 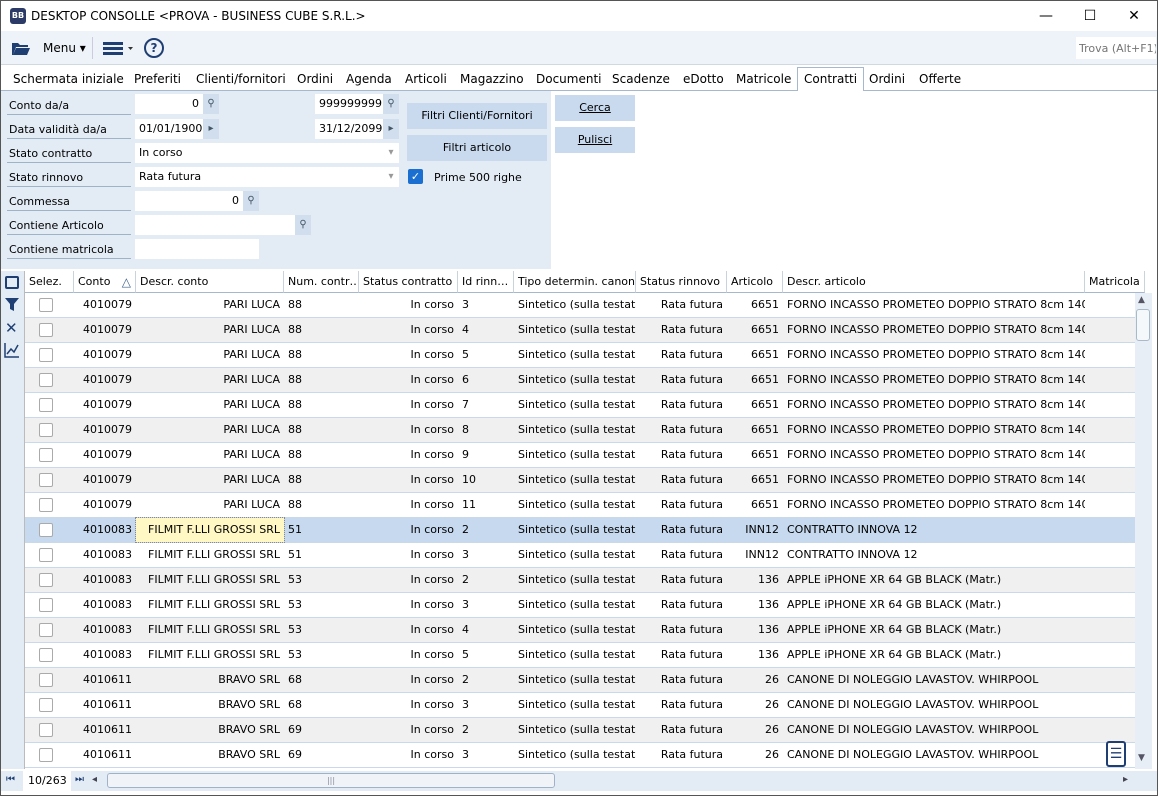 What do you see at coordinates (1141, 758) in the screenshot?
I see `scroll-down-icon: ▼` at bounding box center [1141, 758].